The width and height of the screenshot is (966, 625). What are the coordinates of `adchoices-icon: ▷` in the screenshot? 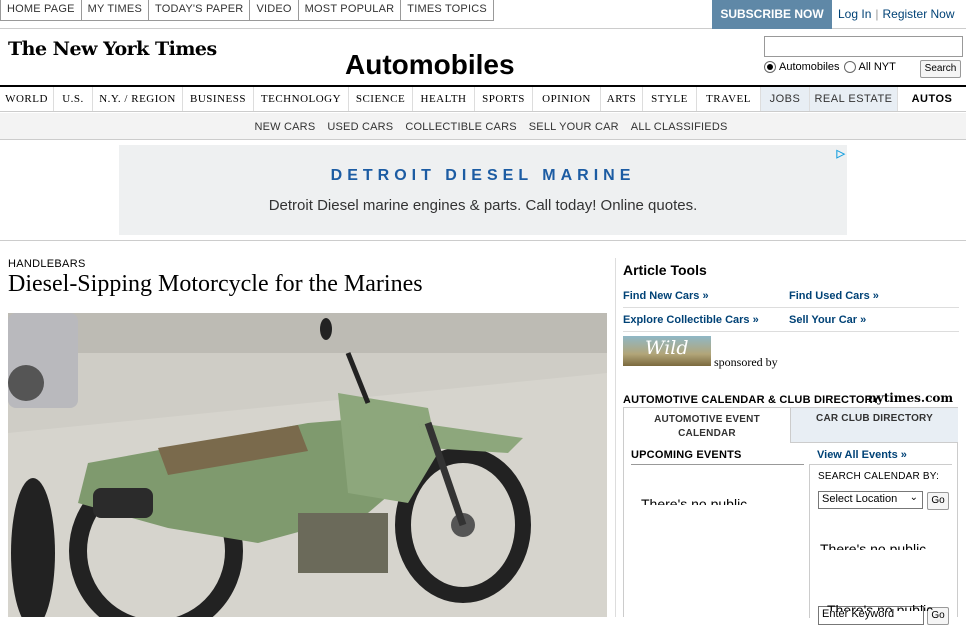 It's located at (841, 153).